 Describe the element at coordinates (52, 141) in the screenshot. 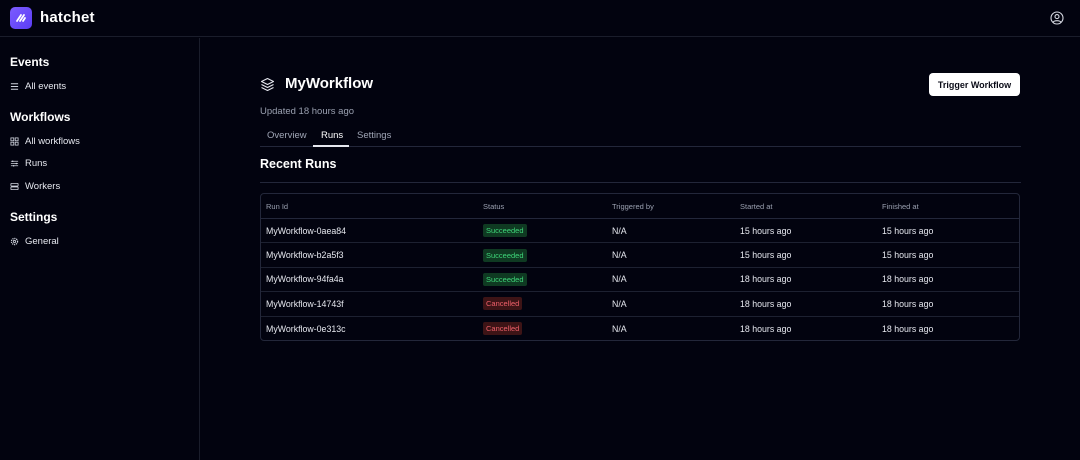

I see `sidebar-item-label: All workflows` at that location.